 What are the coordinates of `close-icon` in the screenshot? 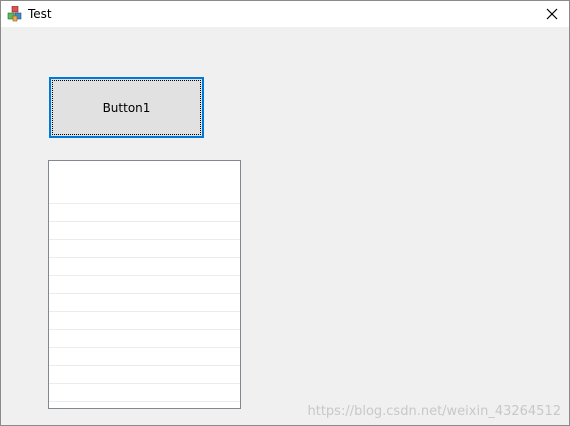 It's located at (552, 14).